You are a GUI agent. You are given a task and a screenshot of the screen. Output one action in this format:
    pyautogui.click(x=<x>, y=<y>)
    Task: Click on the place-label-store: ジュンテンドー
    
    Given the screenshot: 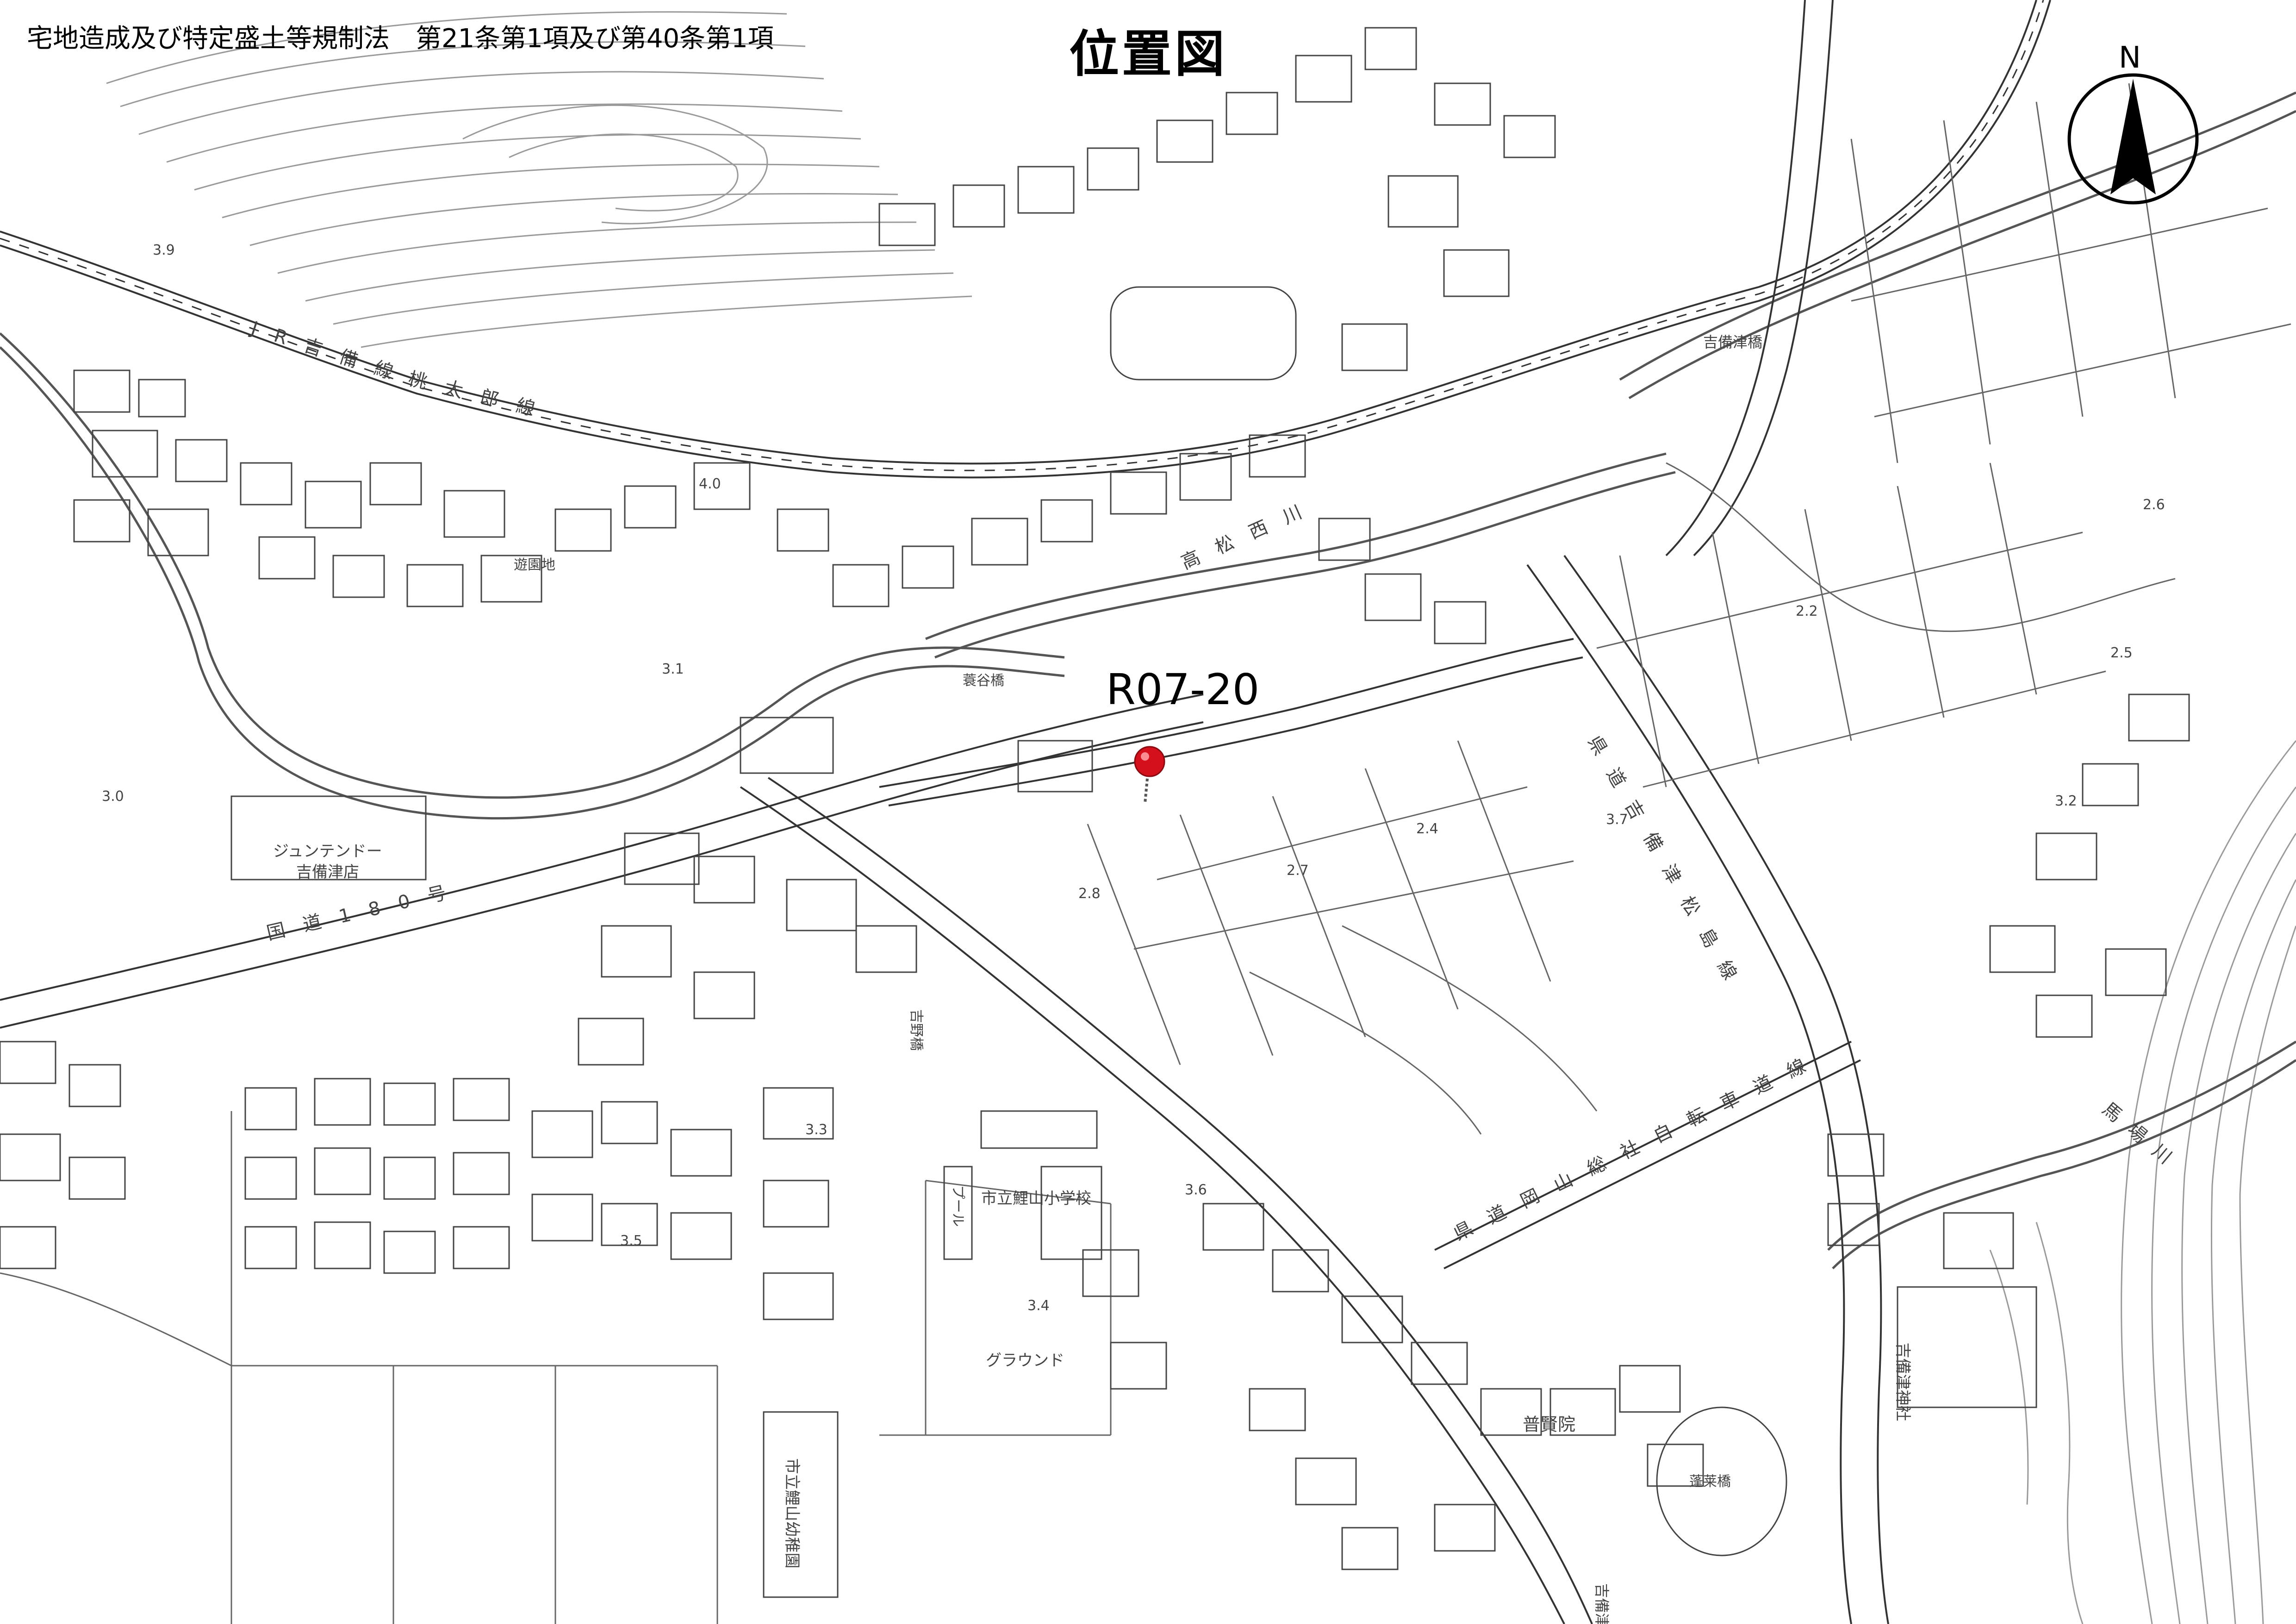 What is the action you would take?
    pyautogui.click(x=327, y=851)
    